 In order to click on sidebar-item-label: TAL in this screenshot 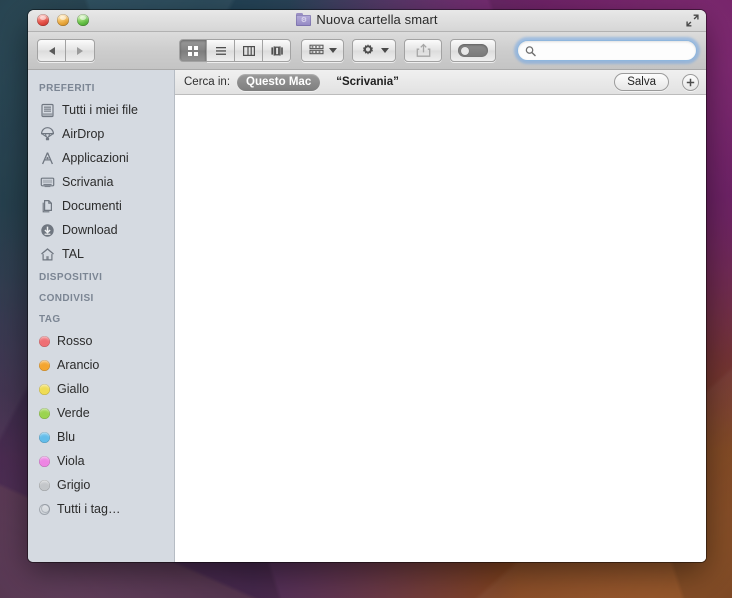, I will do `click(73, 254)`.